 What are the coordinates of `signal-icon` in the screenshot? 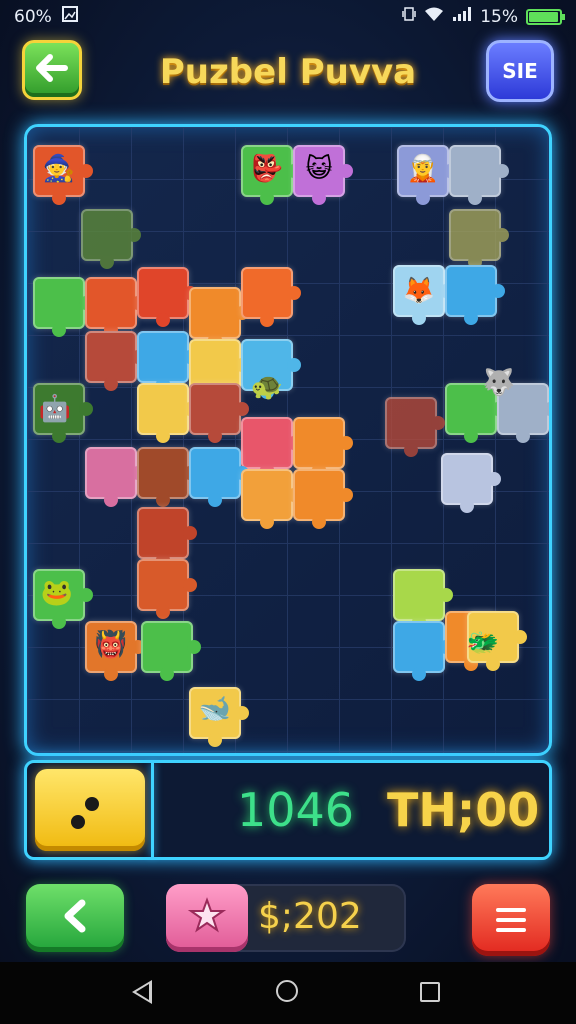 It's located at (462, 16).